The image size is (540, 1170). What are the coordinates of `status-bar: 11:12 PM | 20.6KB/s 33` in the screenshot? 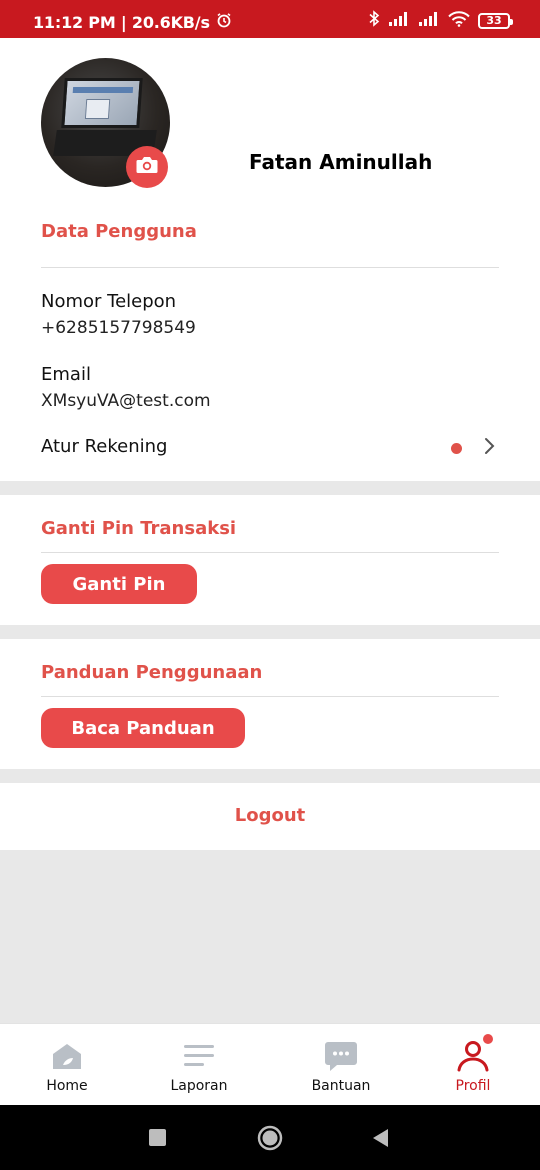 It's located at (270, 19).